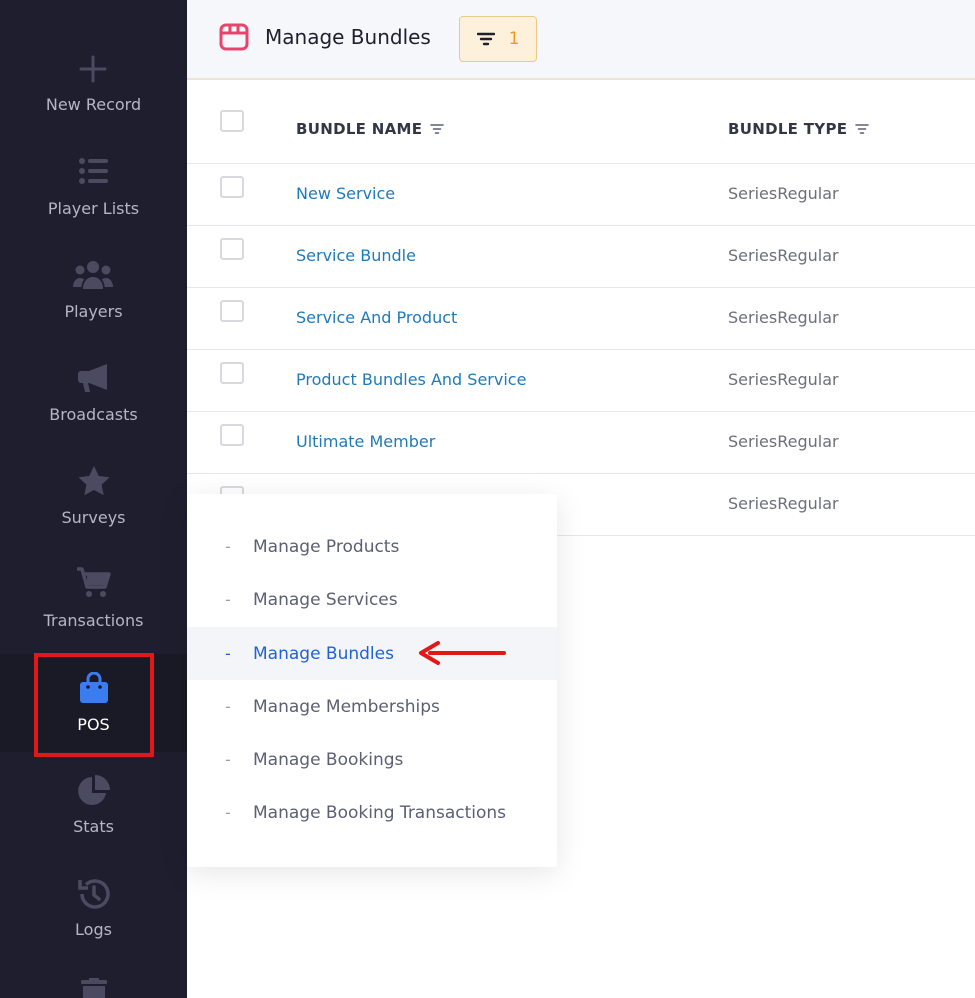 This screenshot has height=998, width=975. What do you see at coordinates (93, 298) in the screenshot?
I see `sidebar-item-players: Players` at bounding box center [93, 298].